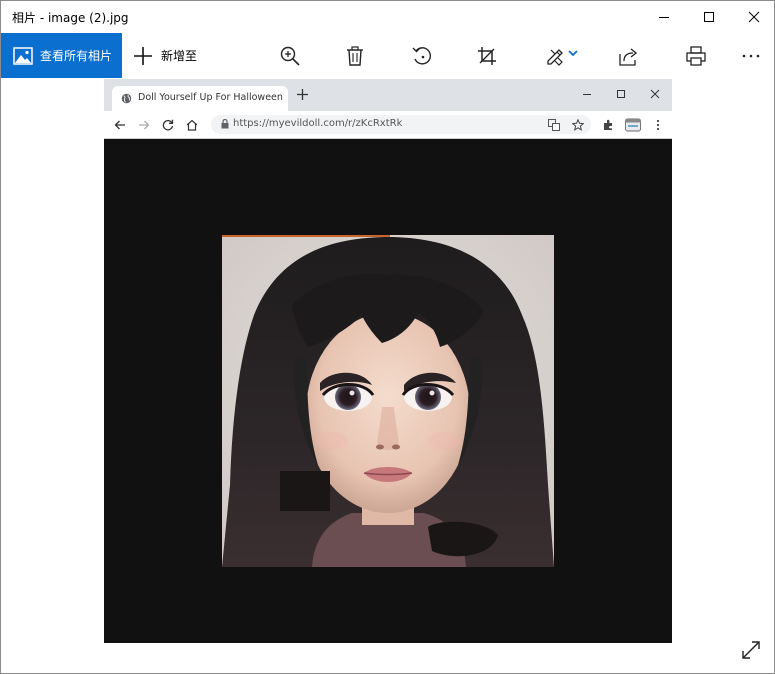 This screenshot has width=775, height=674. I want to click on add-to-button: 新增至, so click(160, 55).